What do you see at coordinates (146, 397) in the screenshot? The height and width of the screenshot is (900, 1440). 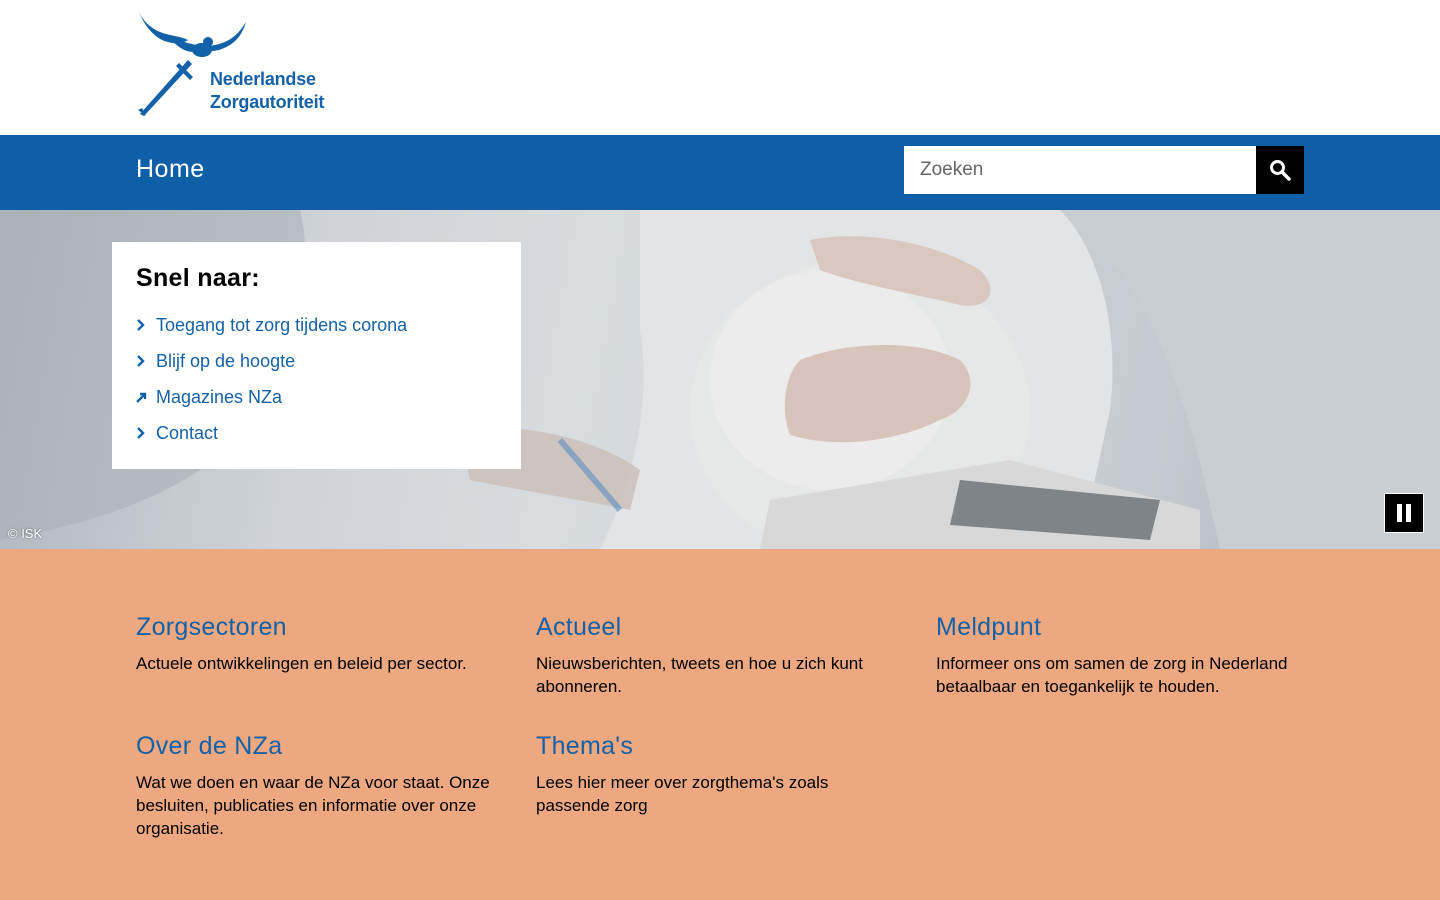 I see `external-arrow-icon` at bounding box center [146, 397].